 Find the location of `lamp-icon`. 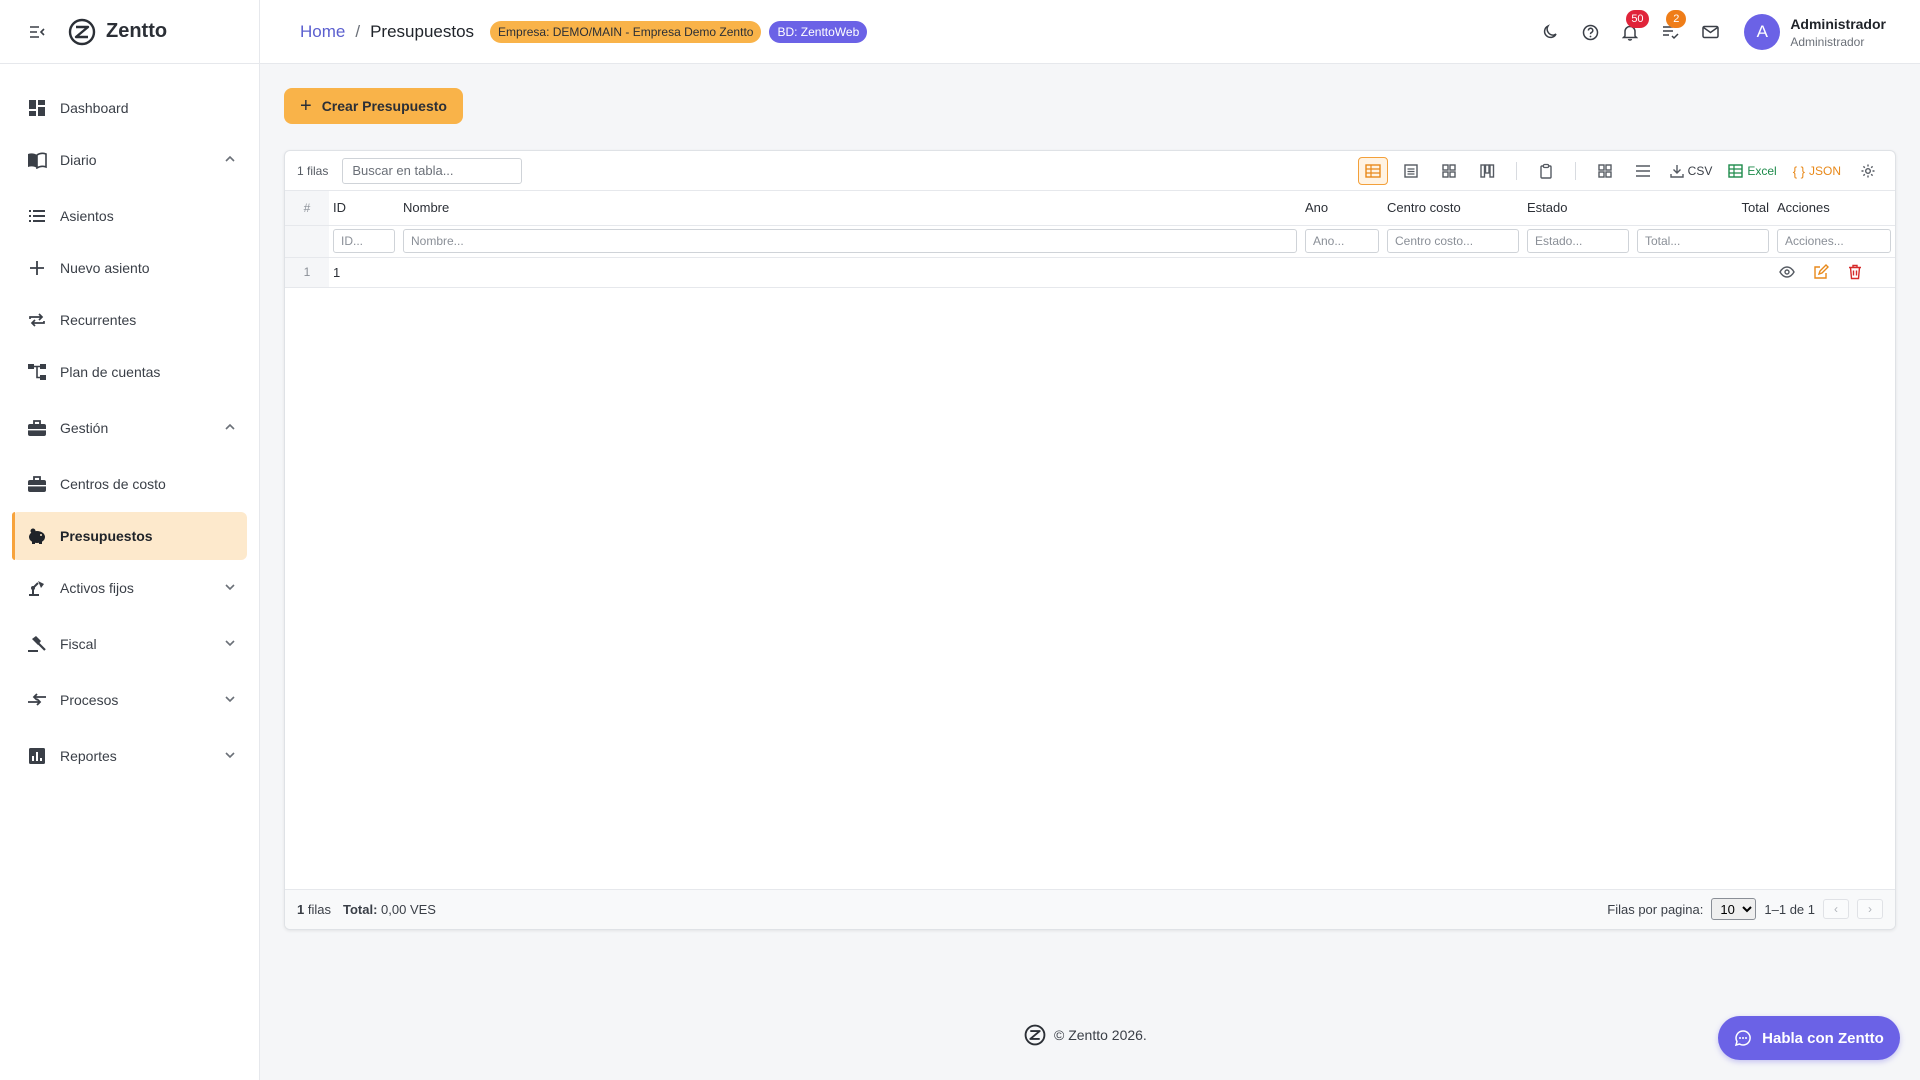

lamp-icon is located at coordinates (37, 588).